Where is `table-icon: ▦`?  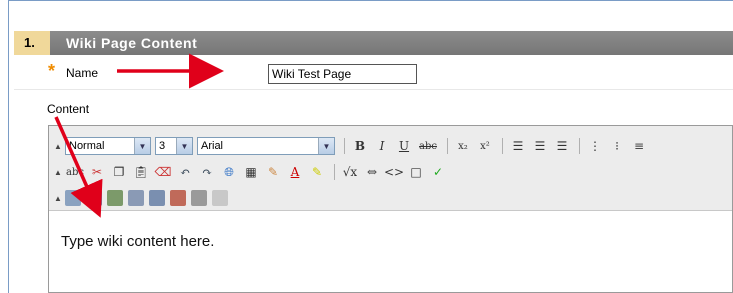
table-icon: ▦ is located at coordinates (251, 172).